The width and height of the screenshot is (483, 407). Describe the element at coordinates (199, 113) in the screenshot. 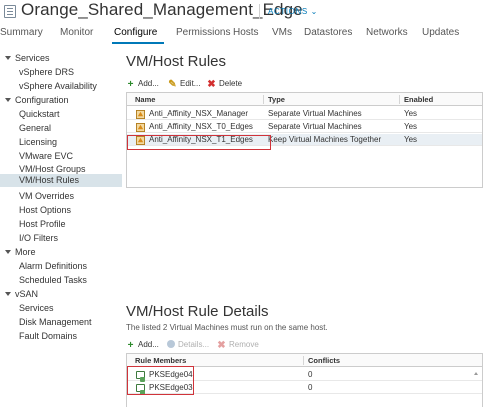

I see `rule-name: Anti_Affinity_NSX_Manager` at that location.